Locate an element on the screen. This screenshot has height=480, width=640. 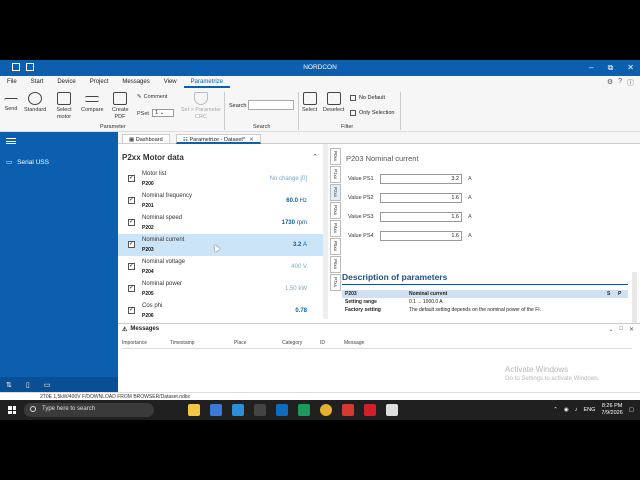
search-input is located at coordinates (271, 105).